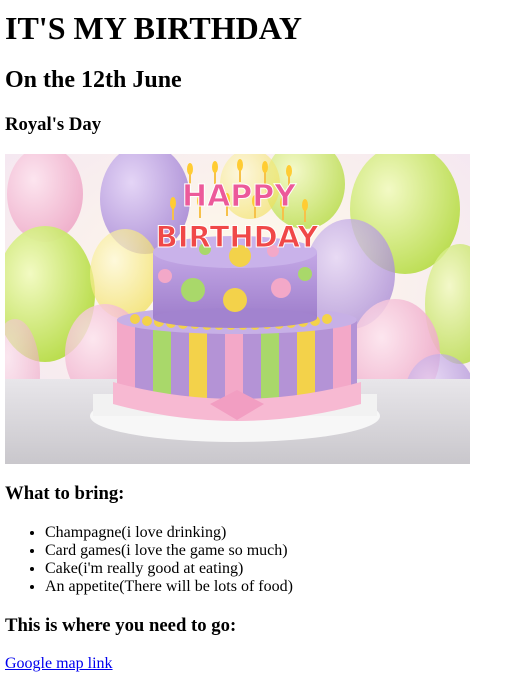  I want to click on cake-text-happy: HAPPY, so click(239, 196).